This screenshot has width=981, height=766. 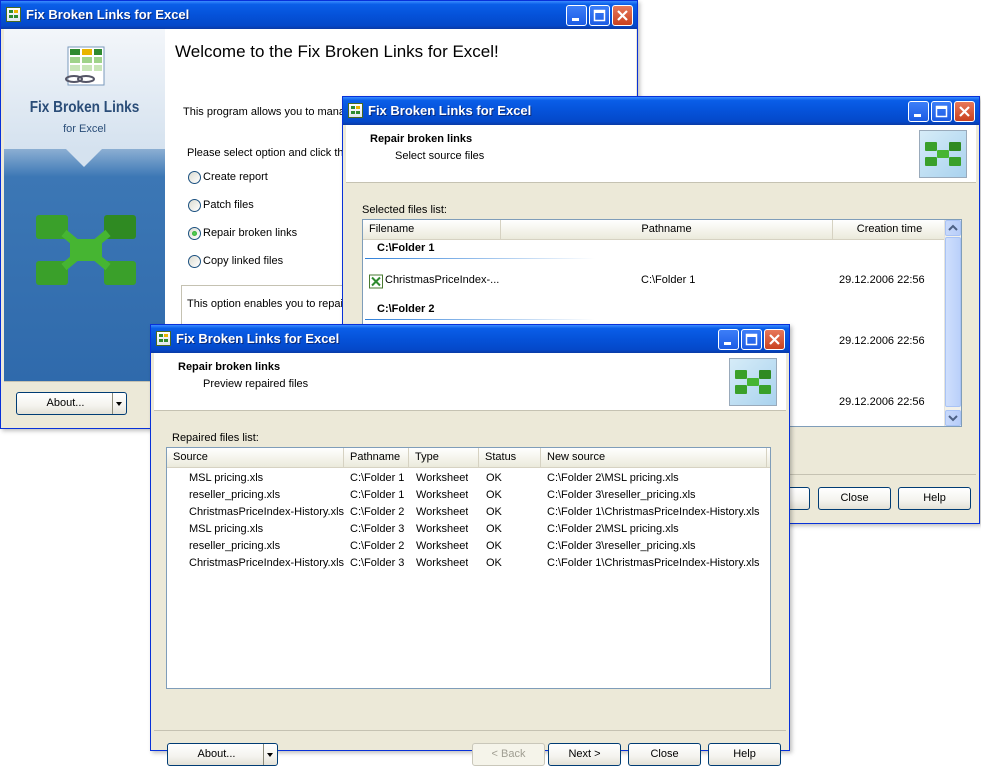 What do you see at coordinates (470, 339) in the screenshot?
I see `preview-titlebar: Fix Broken Links for Excel` at bounding box center [470, 339].